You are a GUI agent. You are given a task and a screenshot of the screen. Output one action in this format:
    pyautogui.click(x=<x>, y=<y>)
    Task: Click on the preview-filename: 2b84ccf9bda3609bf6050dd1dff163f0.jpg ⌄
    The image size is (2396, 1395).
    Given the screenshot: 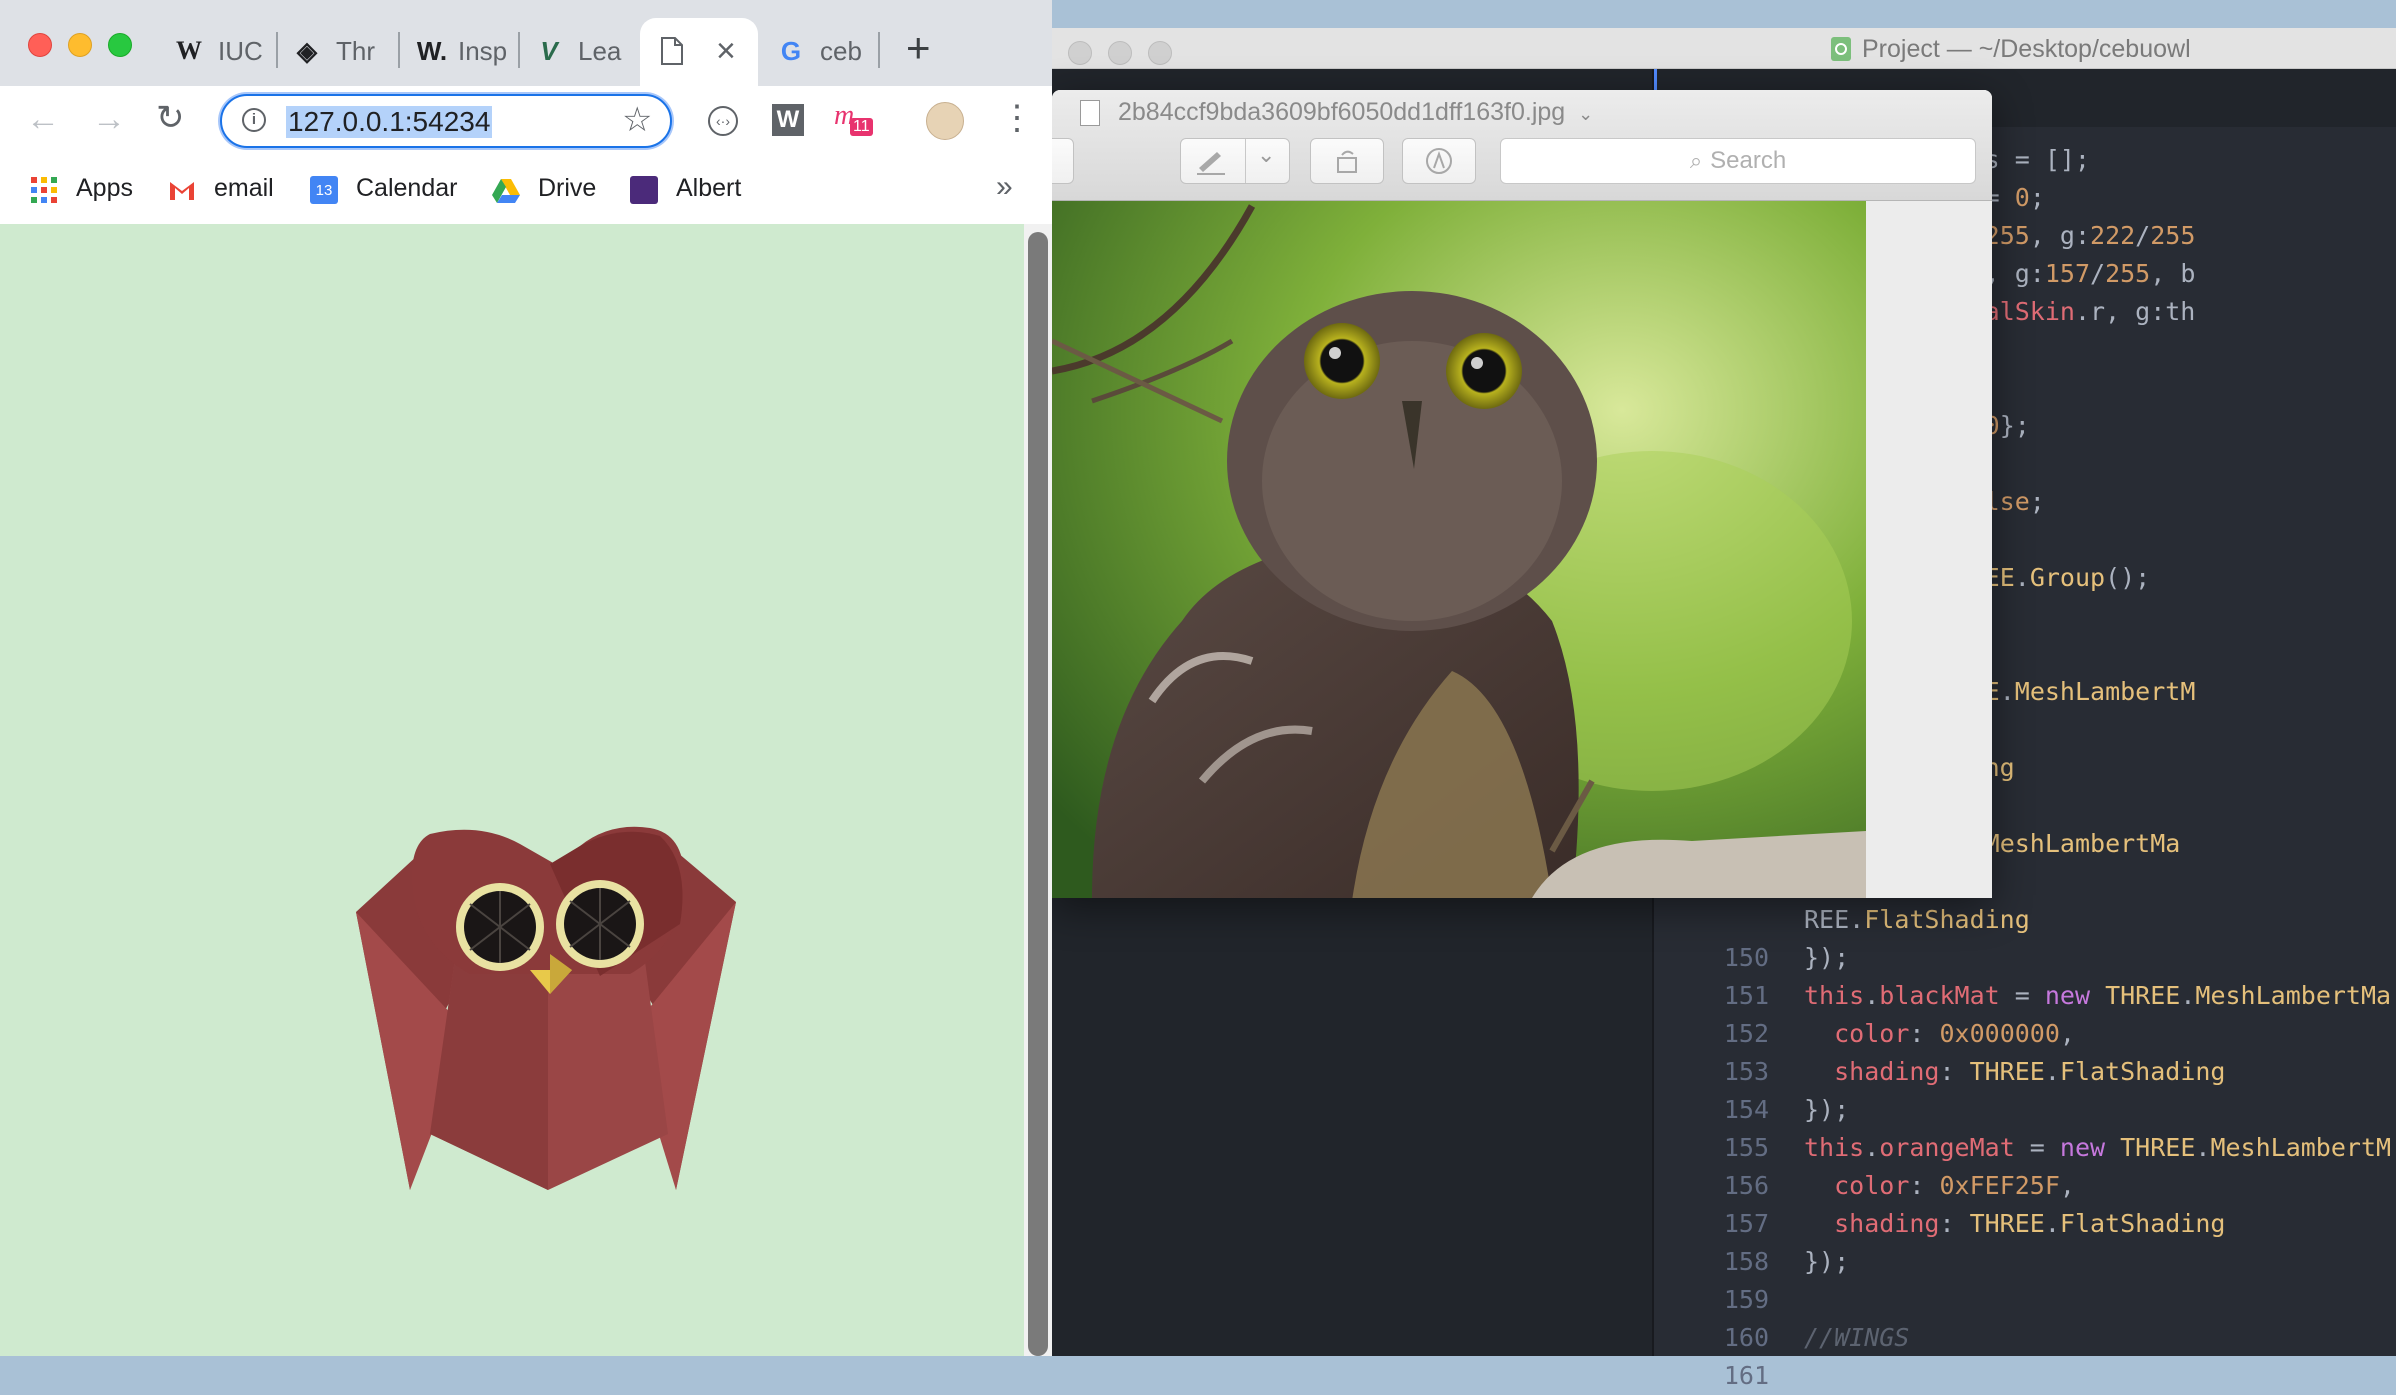 What is the action you would take?
    pyautogui.click(x=1355, y=112)
    